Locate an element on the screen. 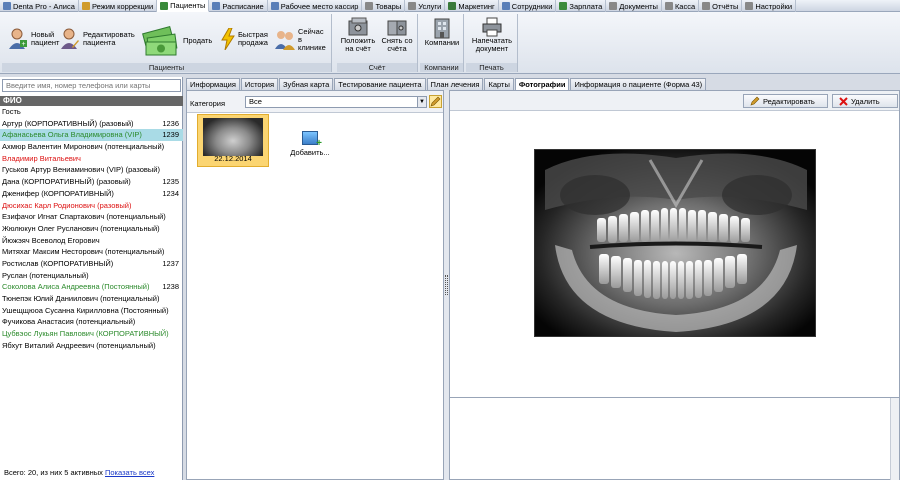 The image size is (900, 480). patient-row: Артур (КОРПОРАТИВНЫЙ) (разовый) 1236 is located at coordinates (91, 124).